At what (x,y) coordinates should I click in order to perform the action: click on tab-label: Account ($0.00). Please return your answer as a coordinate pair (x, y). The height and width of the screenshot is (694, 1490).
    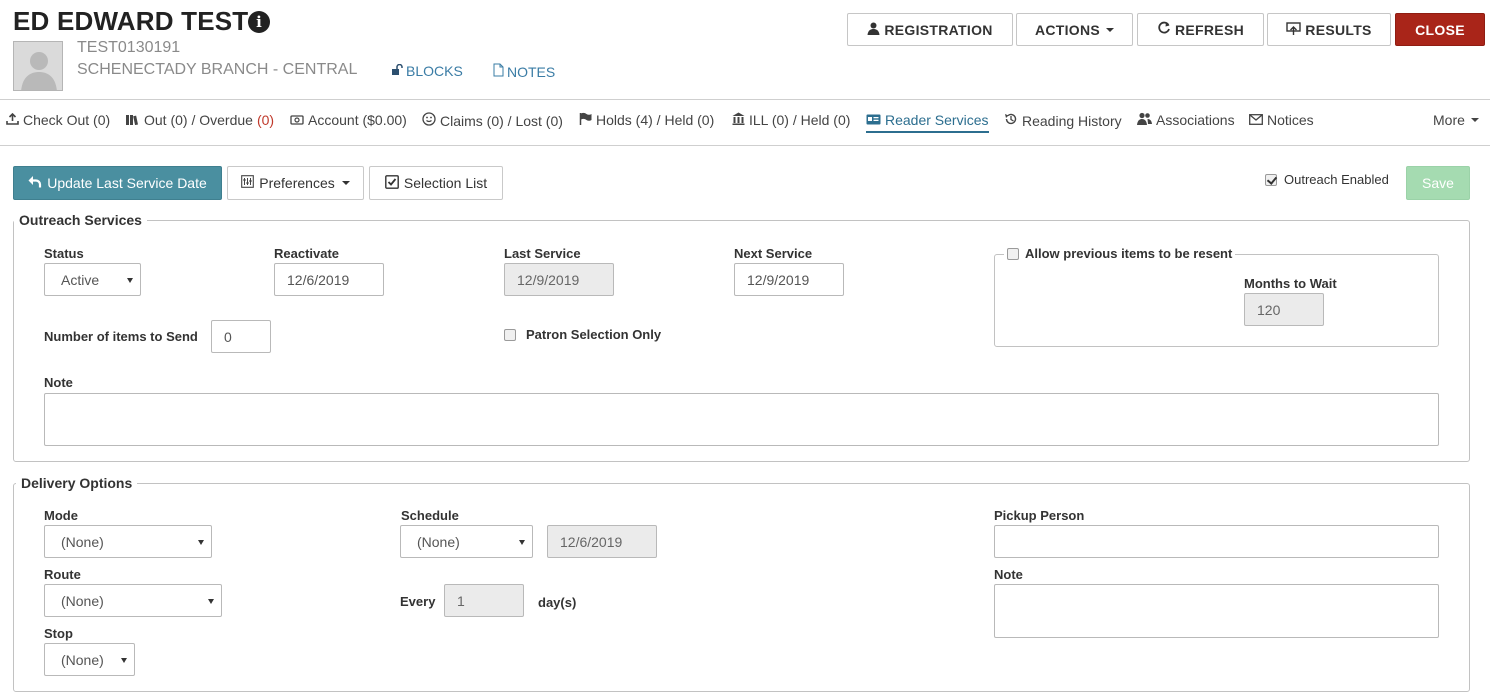
    Looking at the image, I should click on (357, 120).